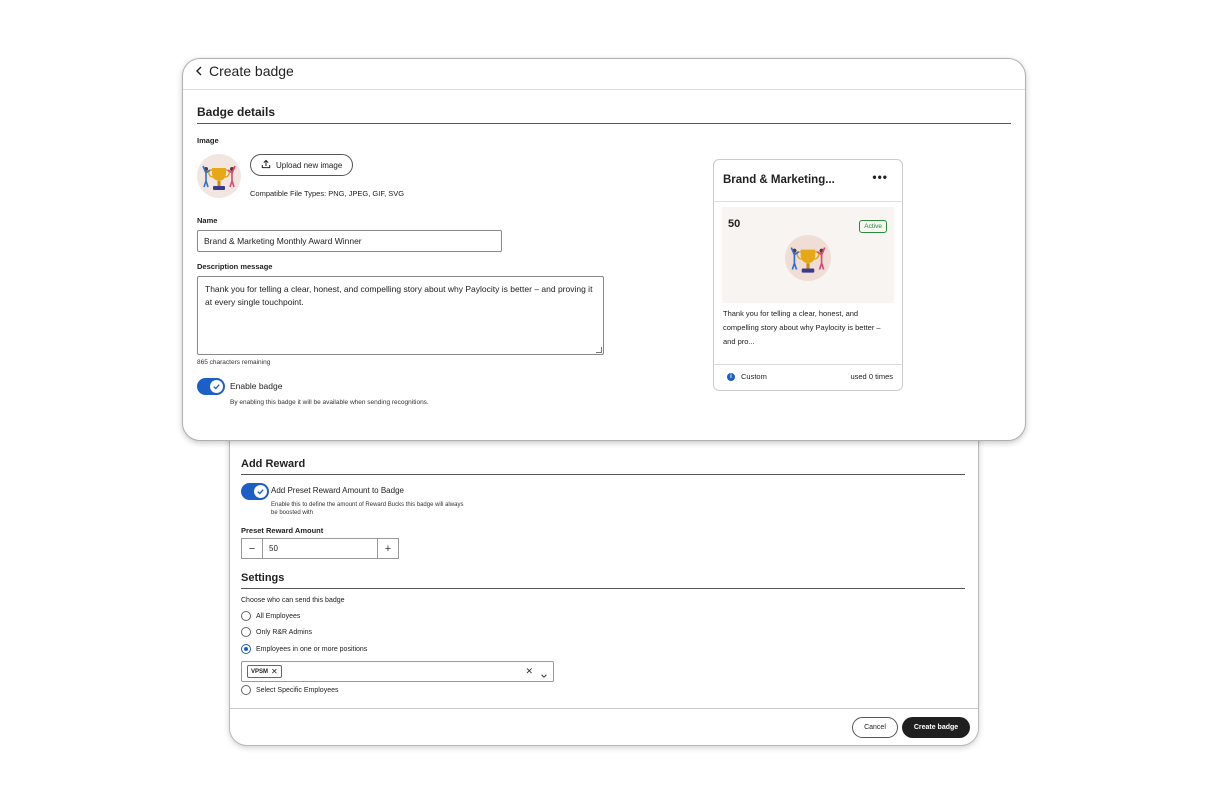  Describe the element at coordinates (252, 548) in the screenshot. I see `decrement-button: −` at that location.